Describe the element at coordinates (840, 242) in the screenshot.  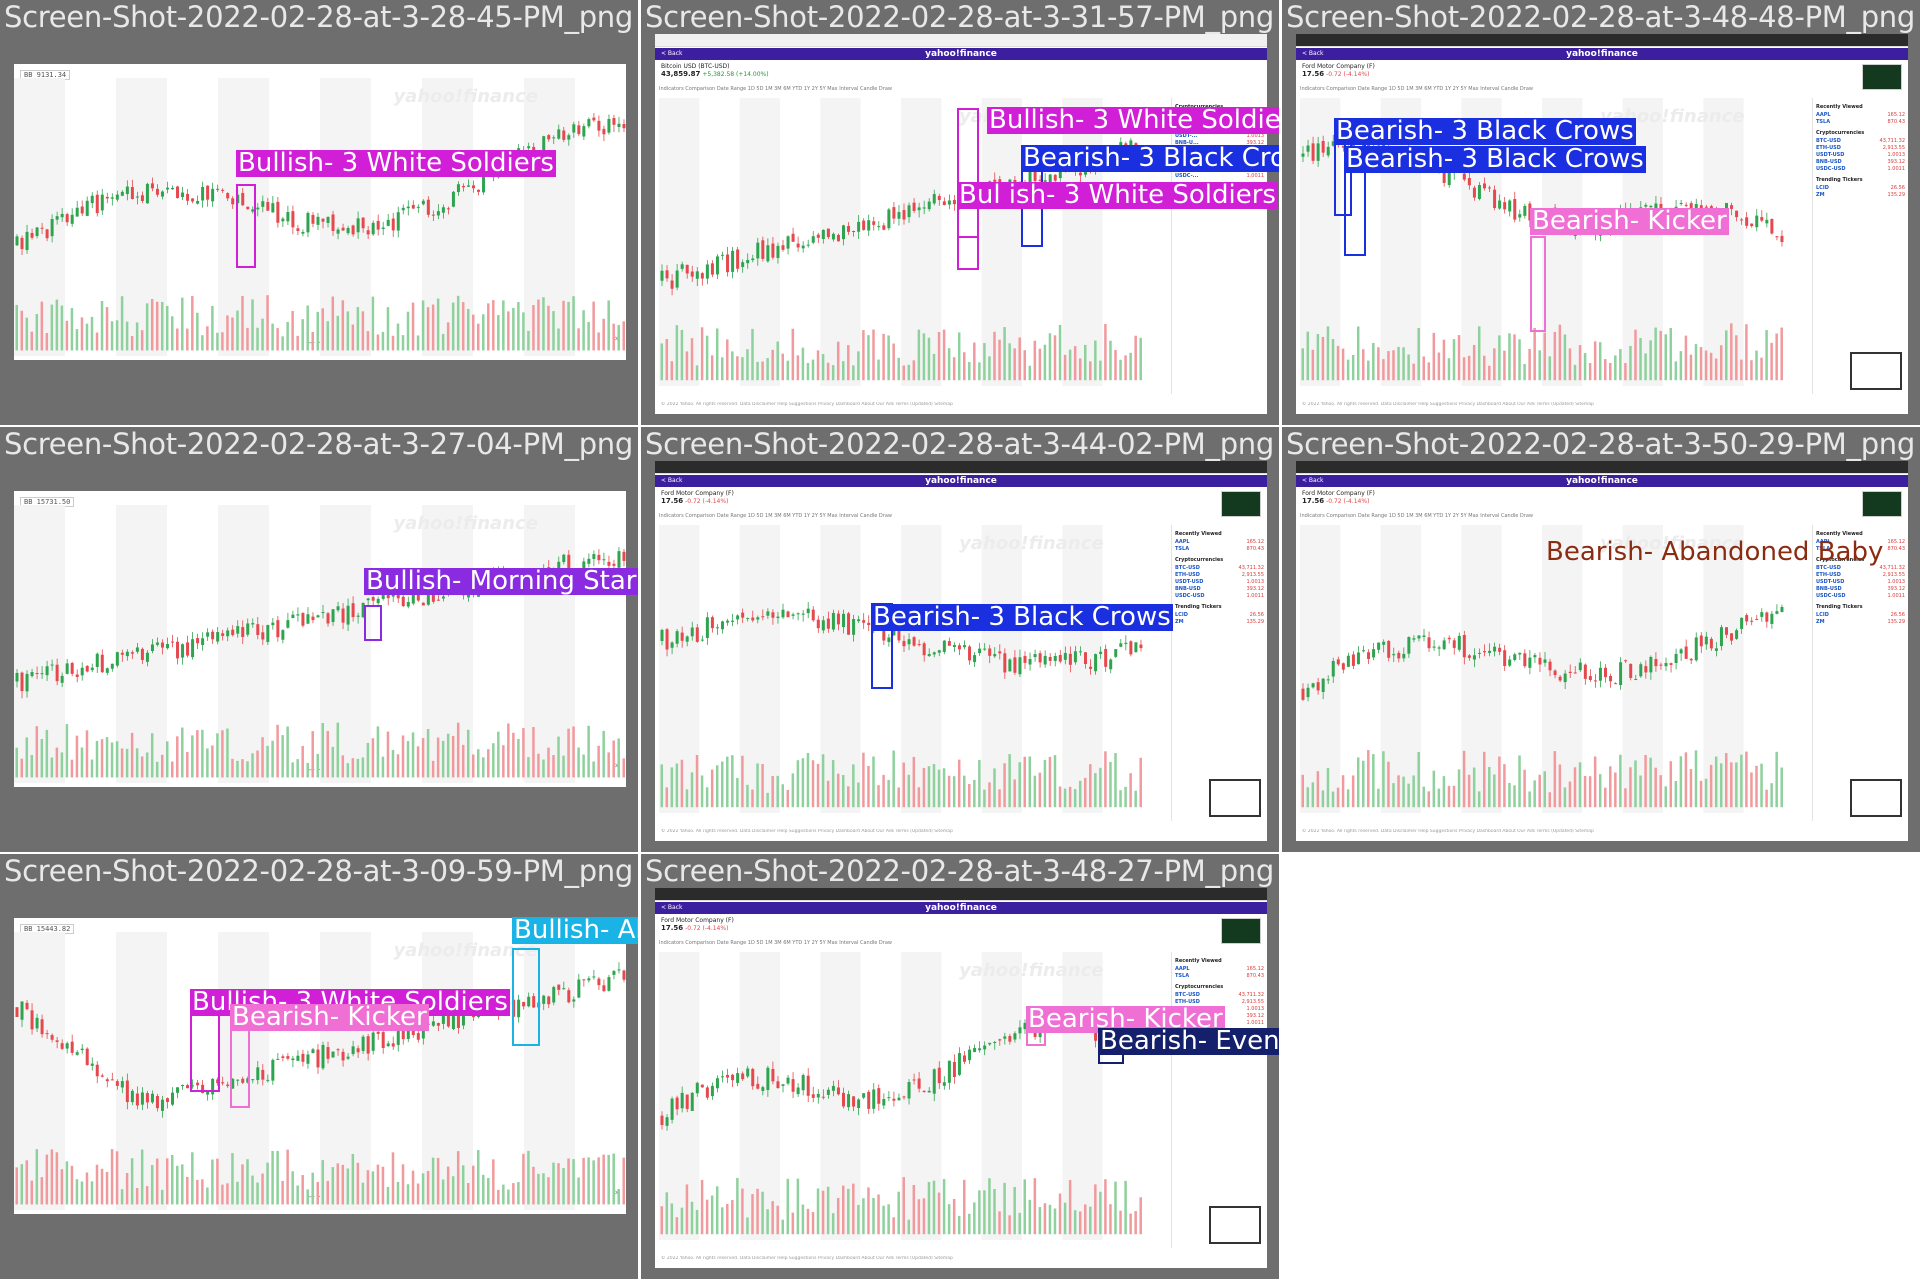
I see `grid-band` at that location.